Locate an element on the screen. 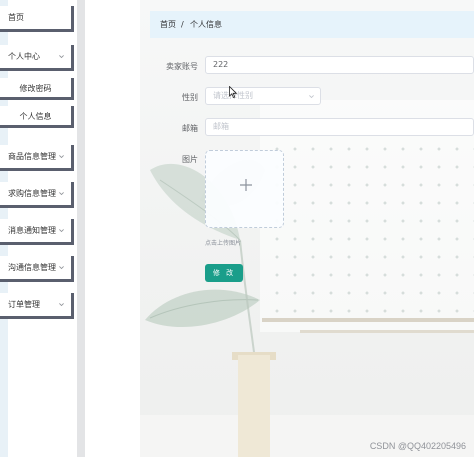  sidebar-item-personal-info: 个人信息 is located at coordinates (37, 117).